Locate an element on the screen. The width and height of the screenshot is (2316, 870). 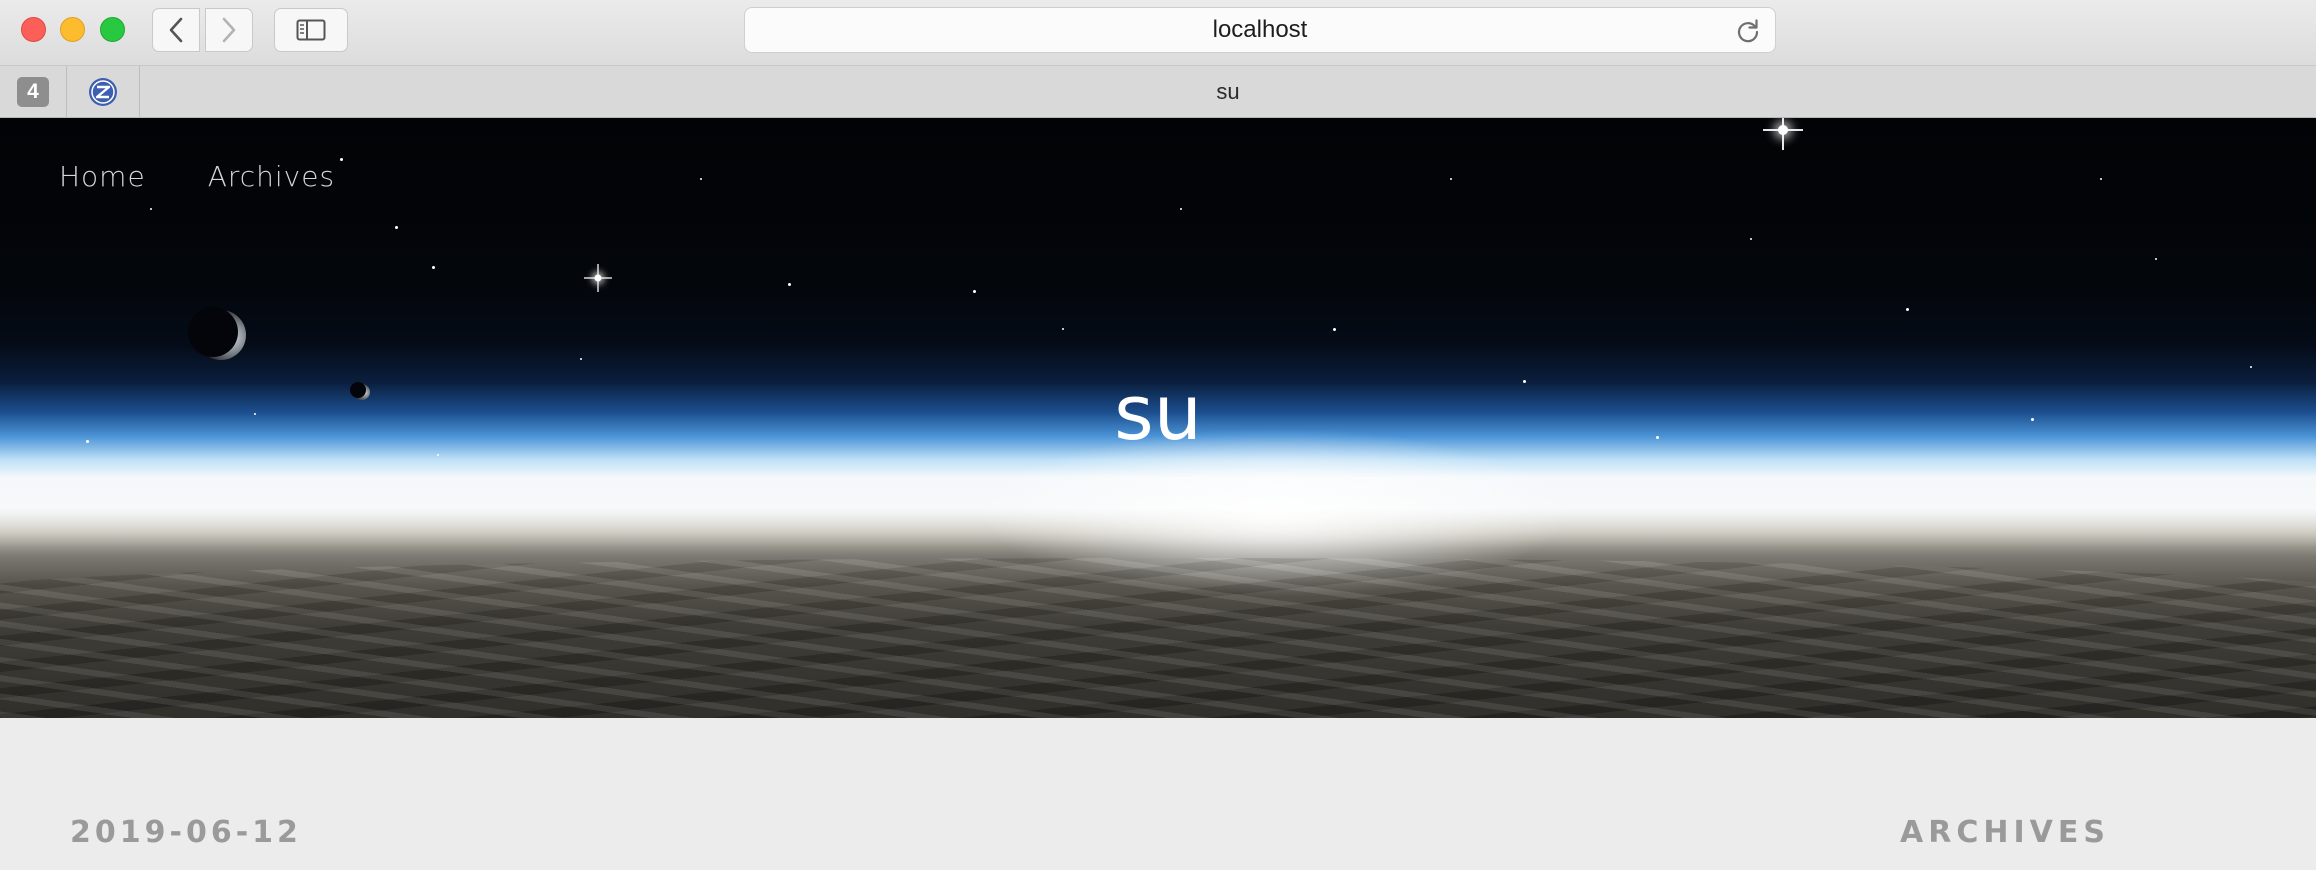
site-favicon-icon is located at coordinates (103, 92).